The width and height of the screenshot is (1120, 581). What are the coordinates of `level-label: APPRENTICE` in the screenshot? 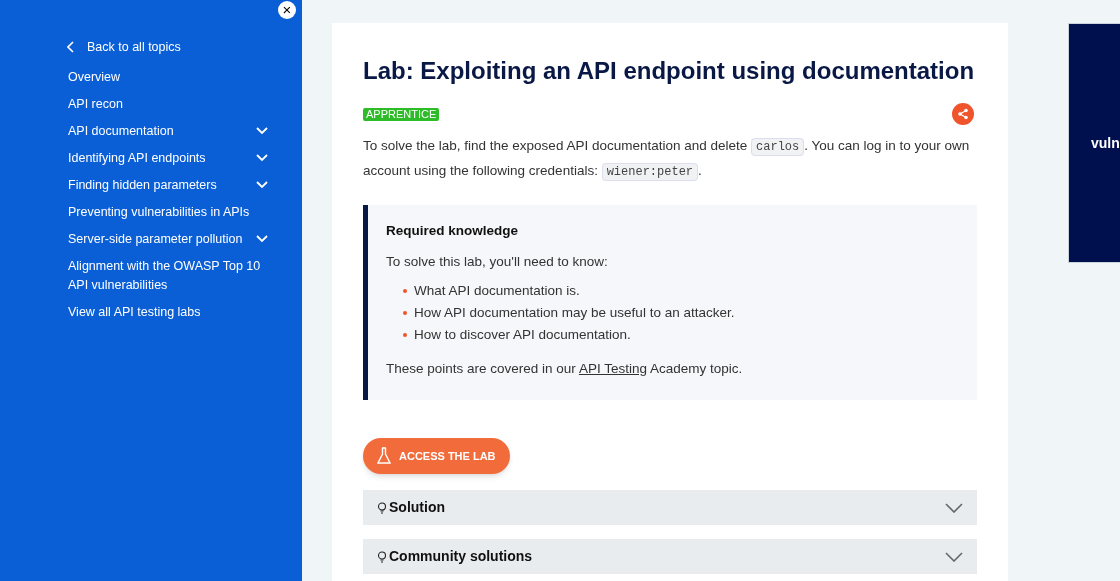 It's located at (401, 114).